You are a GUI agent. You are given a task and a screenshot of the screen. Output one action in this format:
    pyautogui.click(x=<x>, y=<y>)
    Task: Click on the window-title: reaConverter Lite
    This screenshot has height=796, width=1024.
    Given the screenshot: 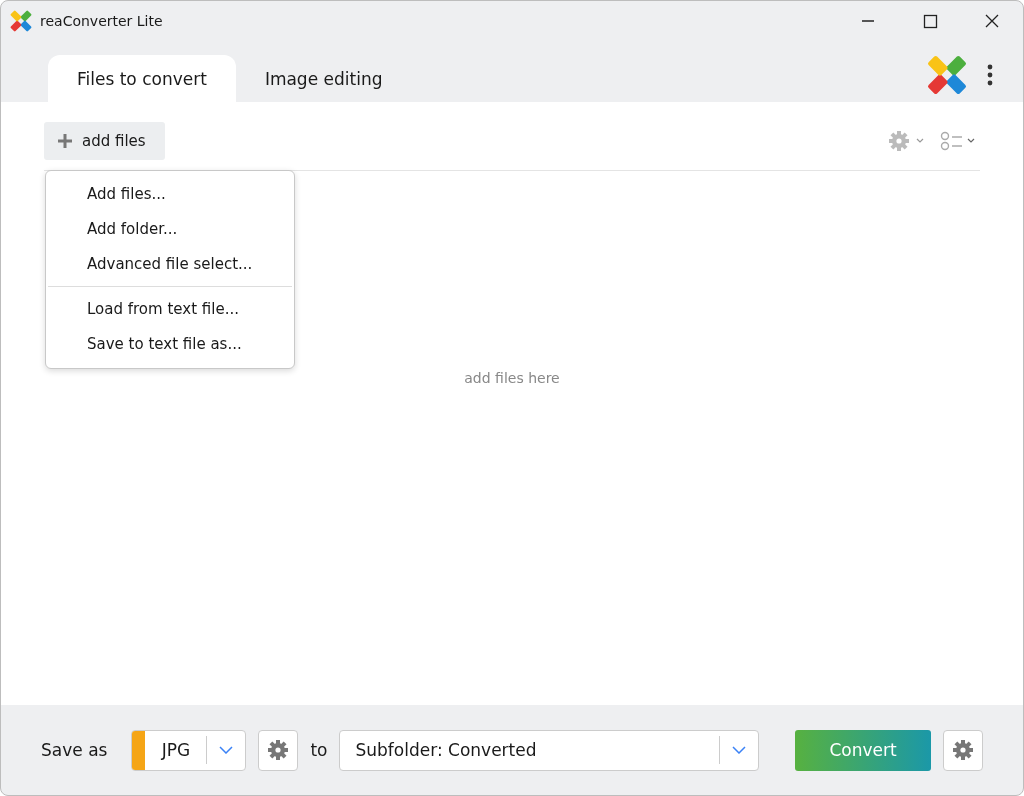 What is the action you would take?
    pyautogui.click(x=101, y=21)
    